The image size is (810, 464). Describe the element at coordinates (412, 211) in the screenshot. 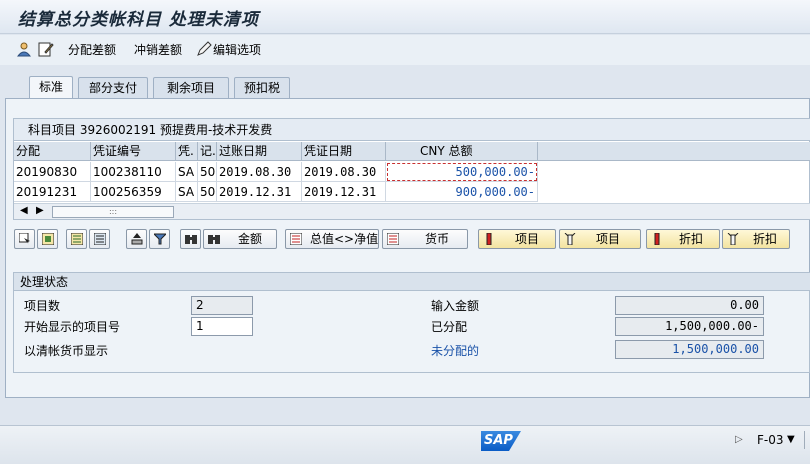

I see `horizontal-scrollbar: ◀ ▶ :::` at that location.